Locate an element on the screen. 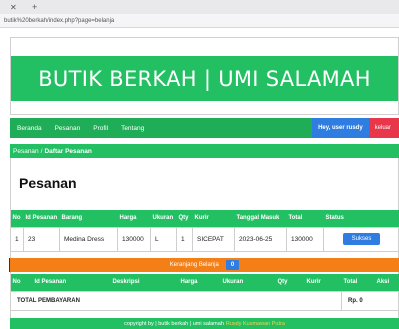  cart-col-aksi: Aksi is located at coordinates (386, 282).